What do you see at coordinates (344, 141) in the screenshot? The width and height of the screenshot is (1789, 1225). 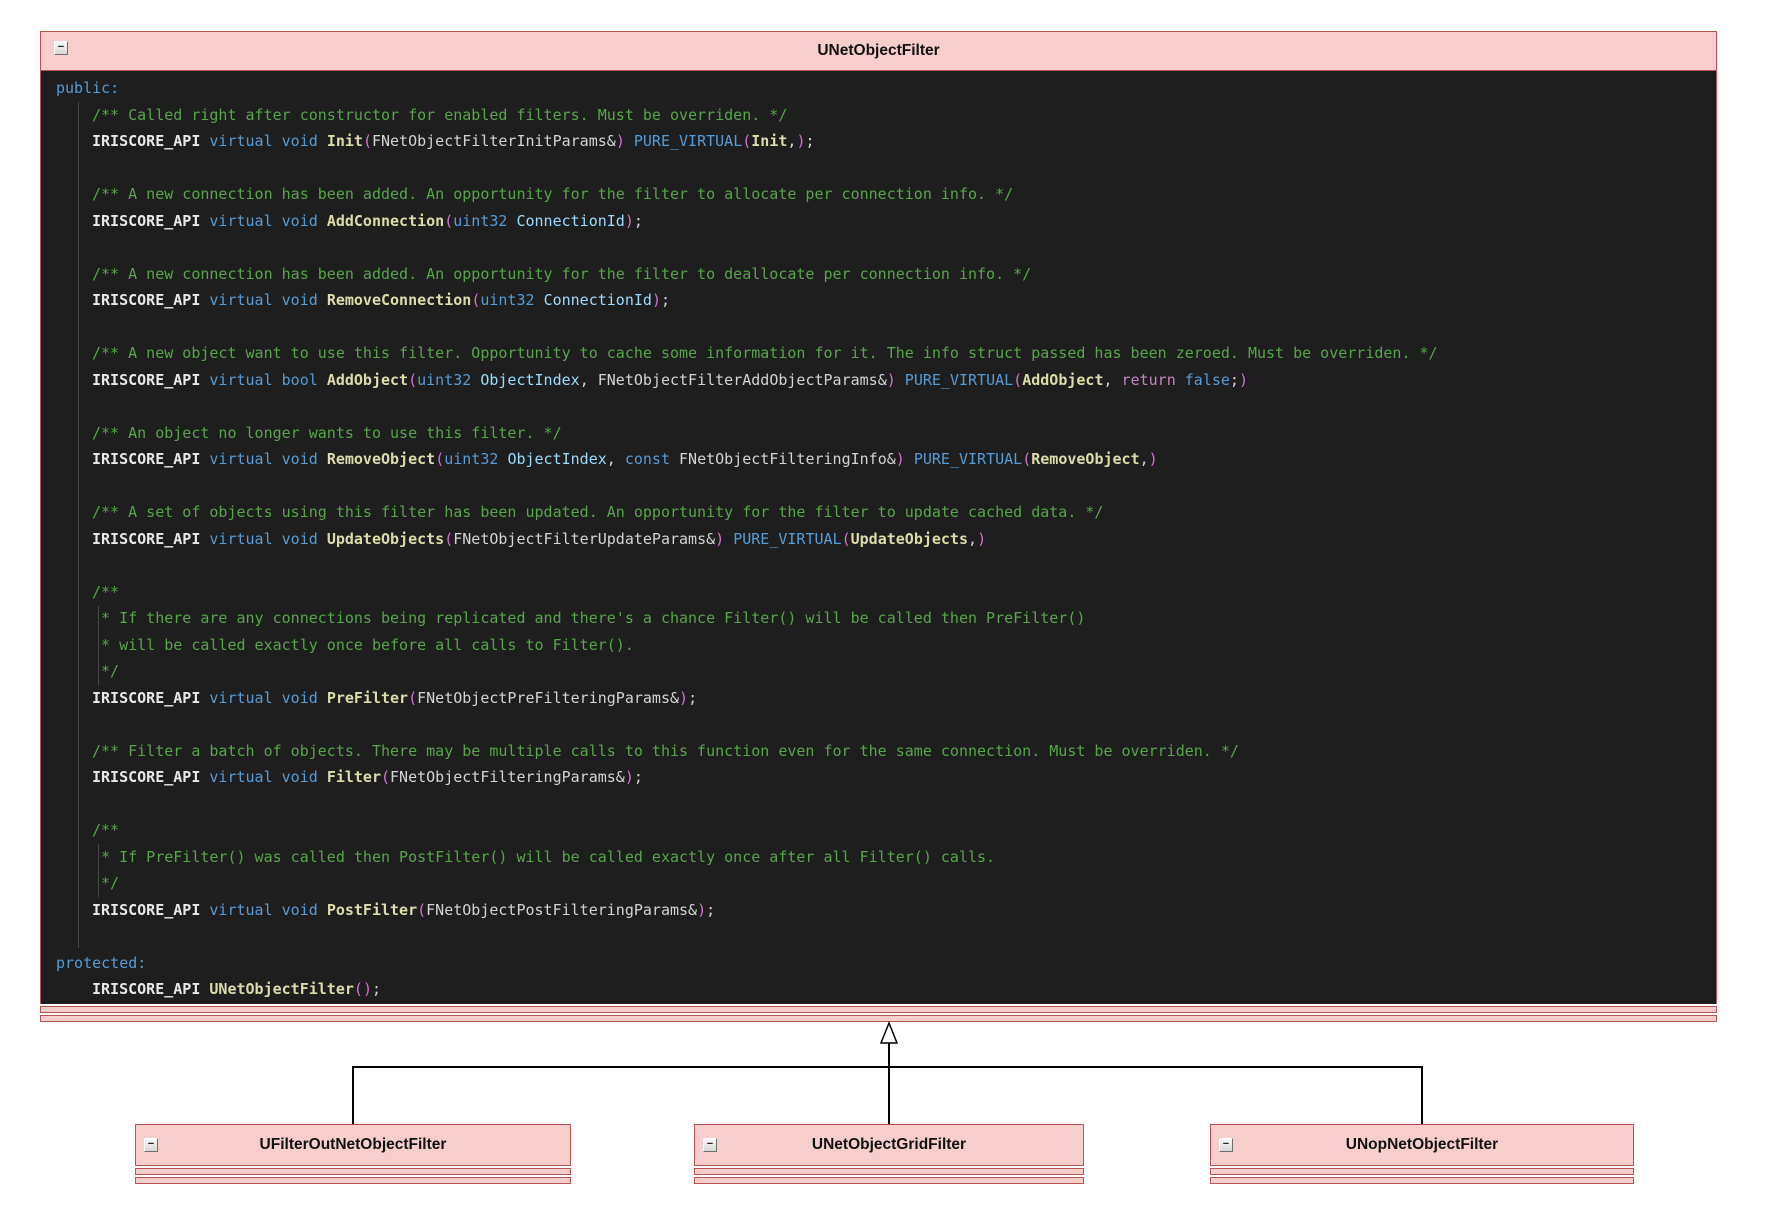 I see `code-token: Init` at bounding box center [344, 141].